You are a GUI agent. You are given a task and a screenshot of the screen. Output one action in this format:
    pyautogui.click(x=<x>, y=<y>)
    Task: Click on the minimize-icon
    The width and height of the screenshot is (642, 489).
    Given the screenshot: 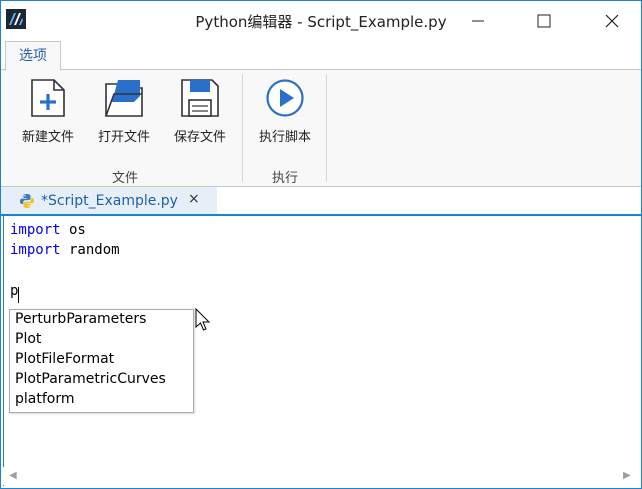 What is the action you would take?
    pyautogui.click(x=478, y=21)
    